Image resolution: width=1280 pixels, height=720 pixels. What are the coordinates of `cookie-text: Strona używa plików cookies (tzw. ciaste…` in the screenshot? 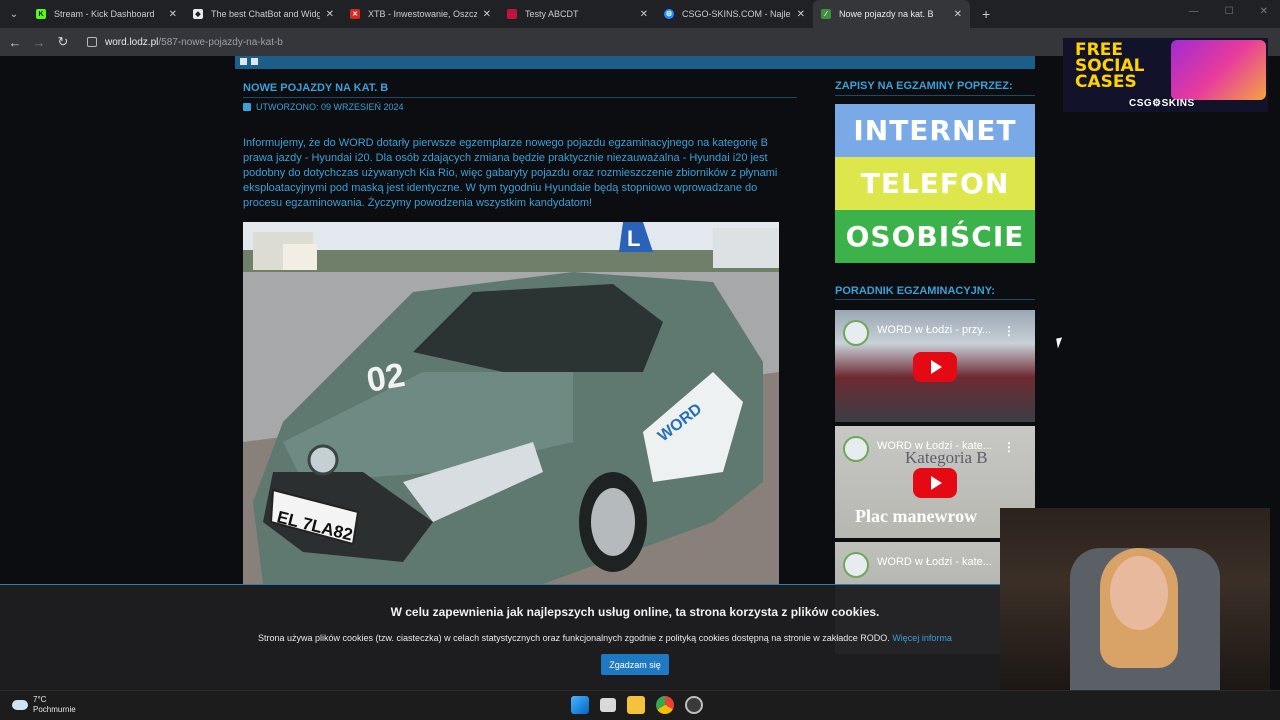 It's located at (605, 638).